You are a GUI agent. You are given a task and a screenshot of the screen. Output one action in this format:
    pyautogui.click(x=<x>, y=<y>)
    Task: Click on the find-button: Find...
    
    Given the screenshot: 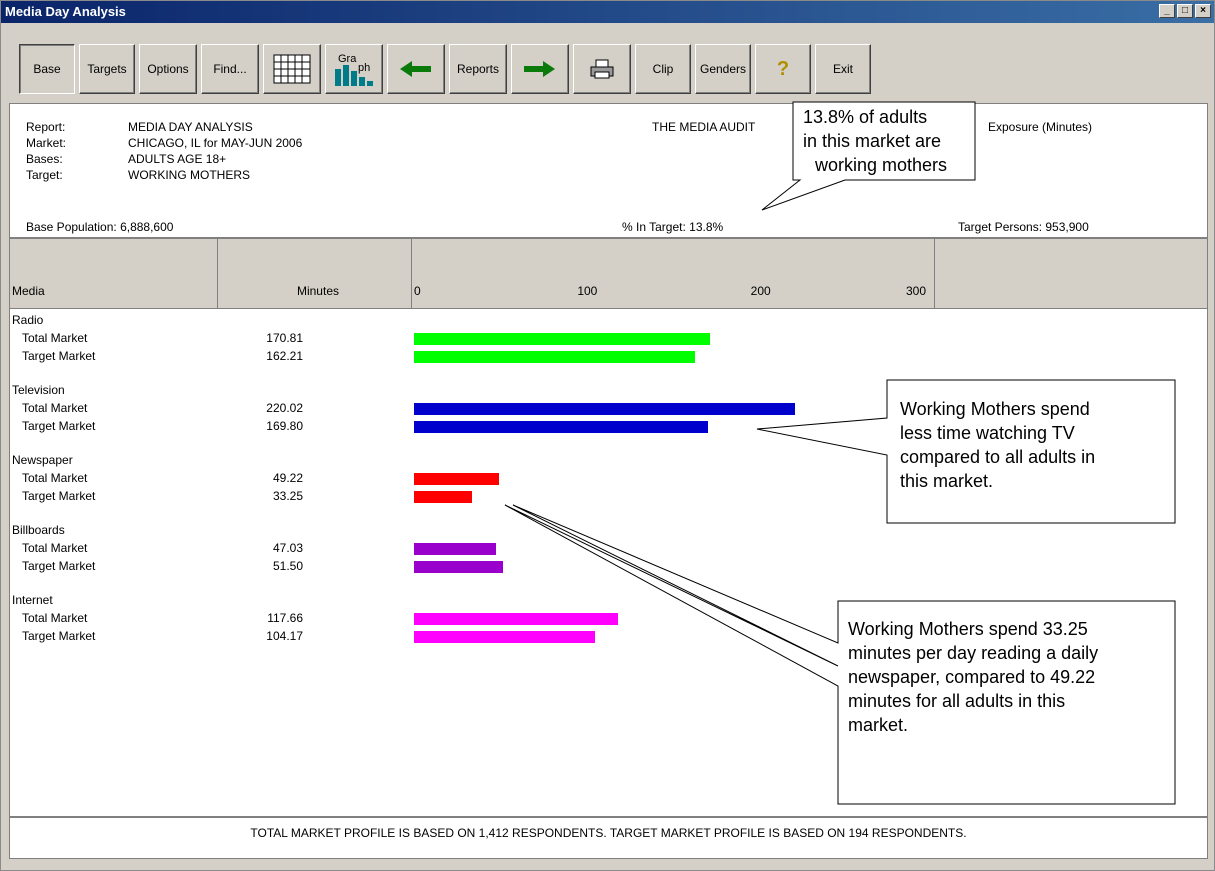 What is the action you would take?
    pyautogui.click(x=230, y=69)
    